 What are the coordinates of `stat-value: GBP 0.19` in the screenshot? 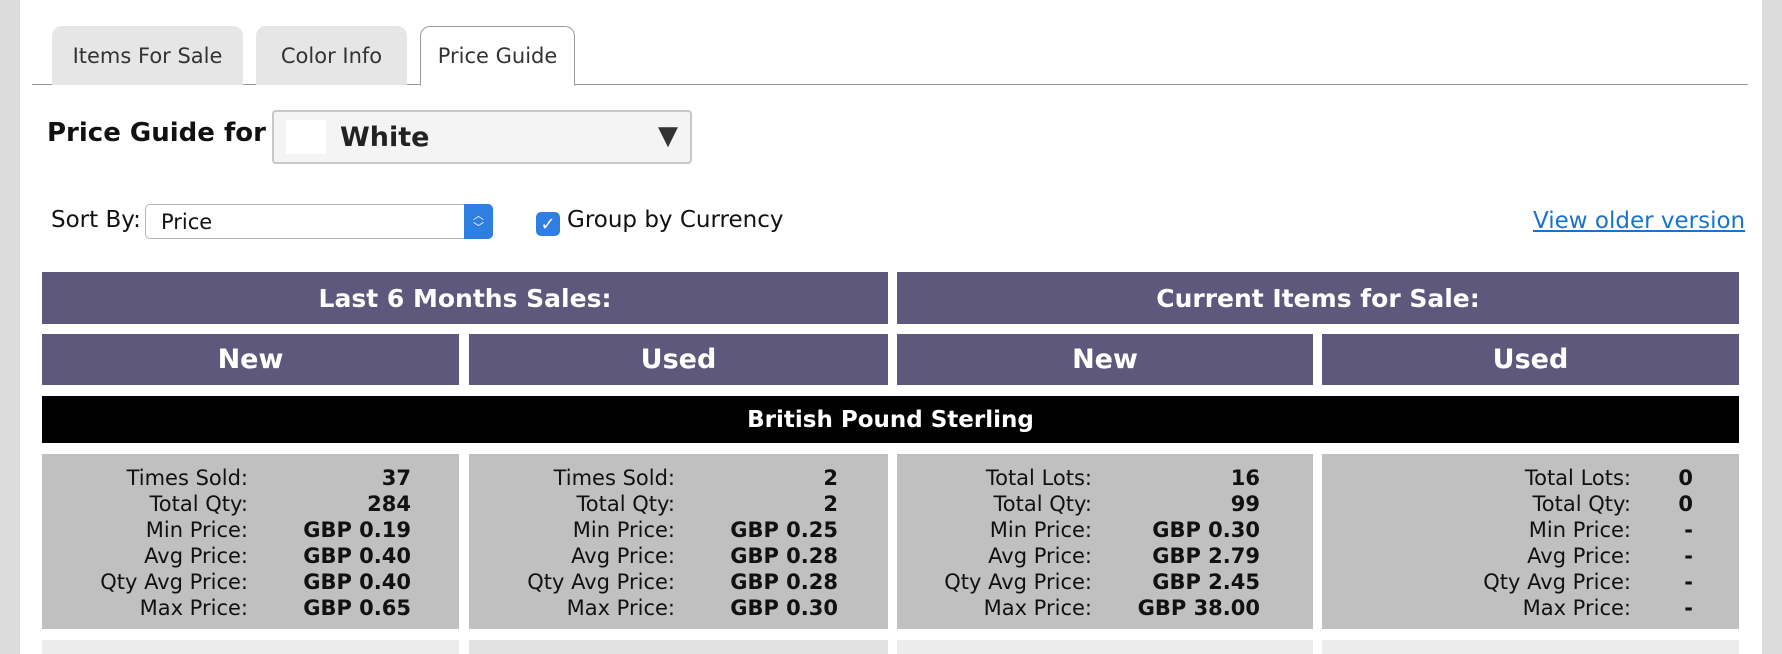 It's located at (357, 530).